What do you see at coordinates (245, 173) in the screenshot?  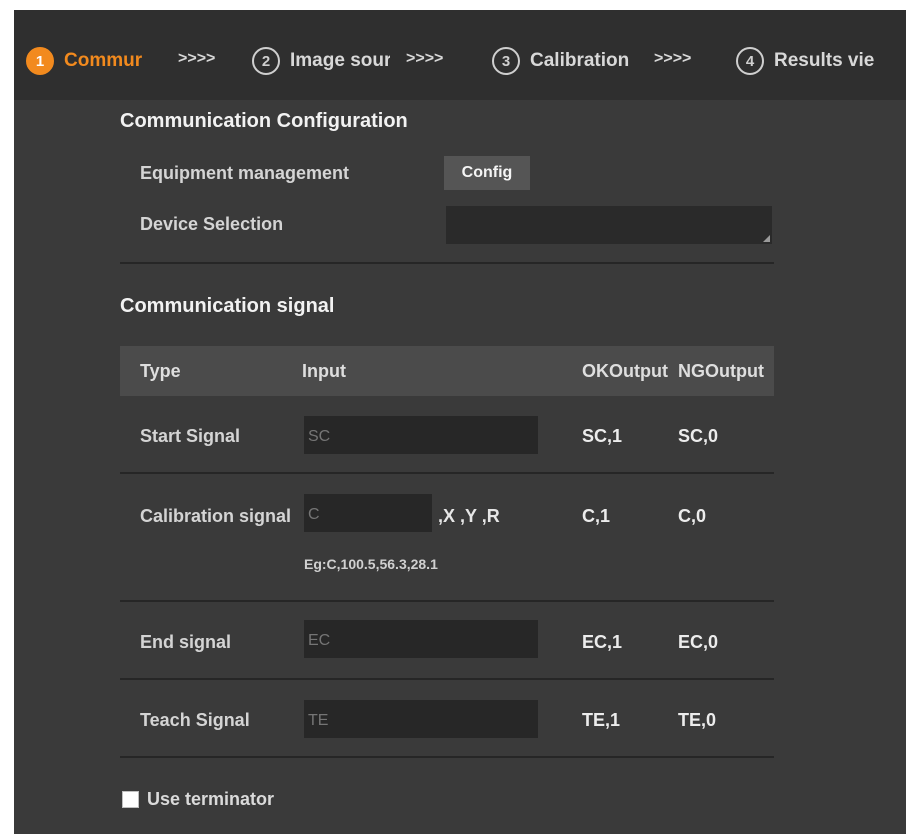 I see `equipment-management-label: Equipment management` at bounding box center [245, 173].